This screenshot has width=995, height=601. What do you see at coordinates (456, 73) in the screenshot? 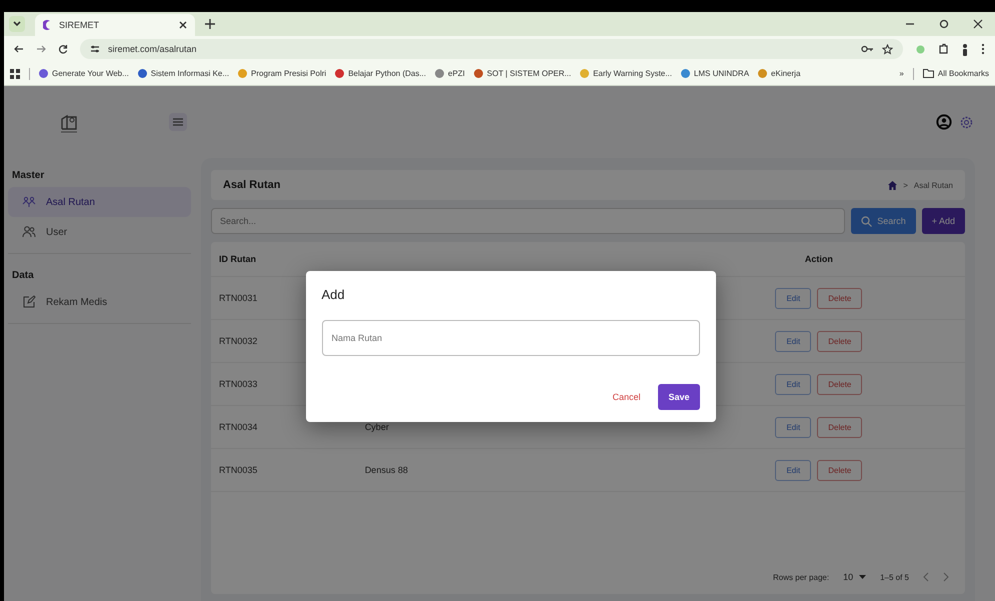
I see `bookmark-label: ePZI` at bounding box center [456, 73].